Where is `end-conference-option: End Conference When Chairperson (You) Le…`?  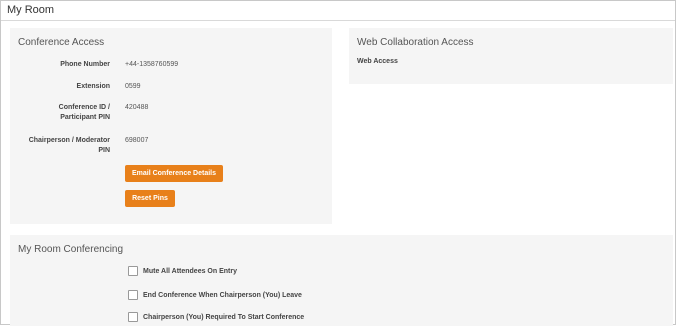 end-conference-option: End Conference When Chairperson (You) Le… is located at coordinates (215, 295).